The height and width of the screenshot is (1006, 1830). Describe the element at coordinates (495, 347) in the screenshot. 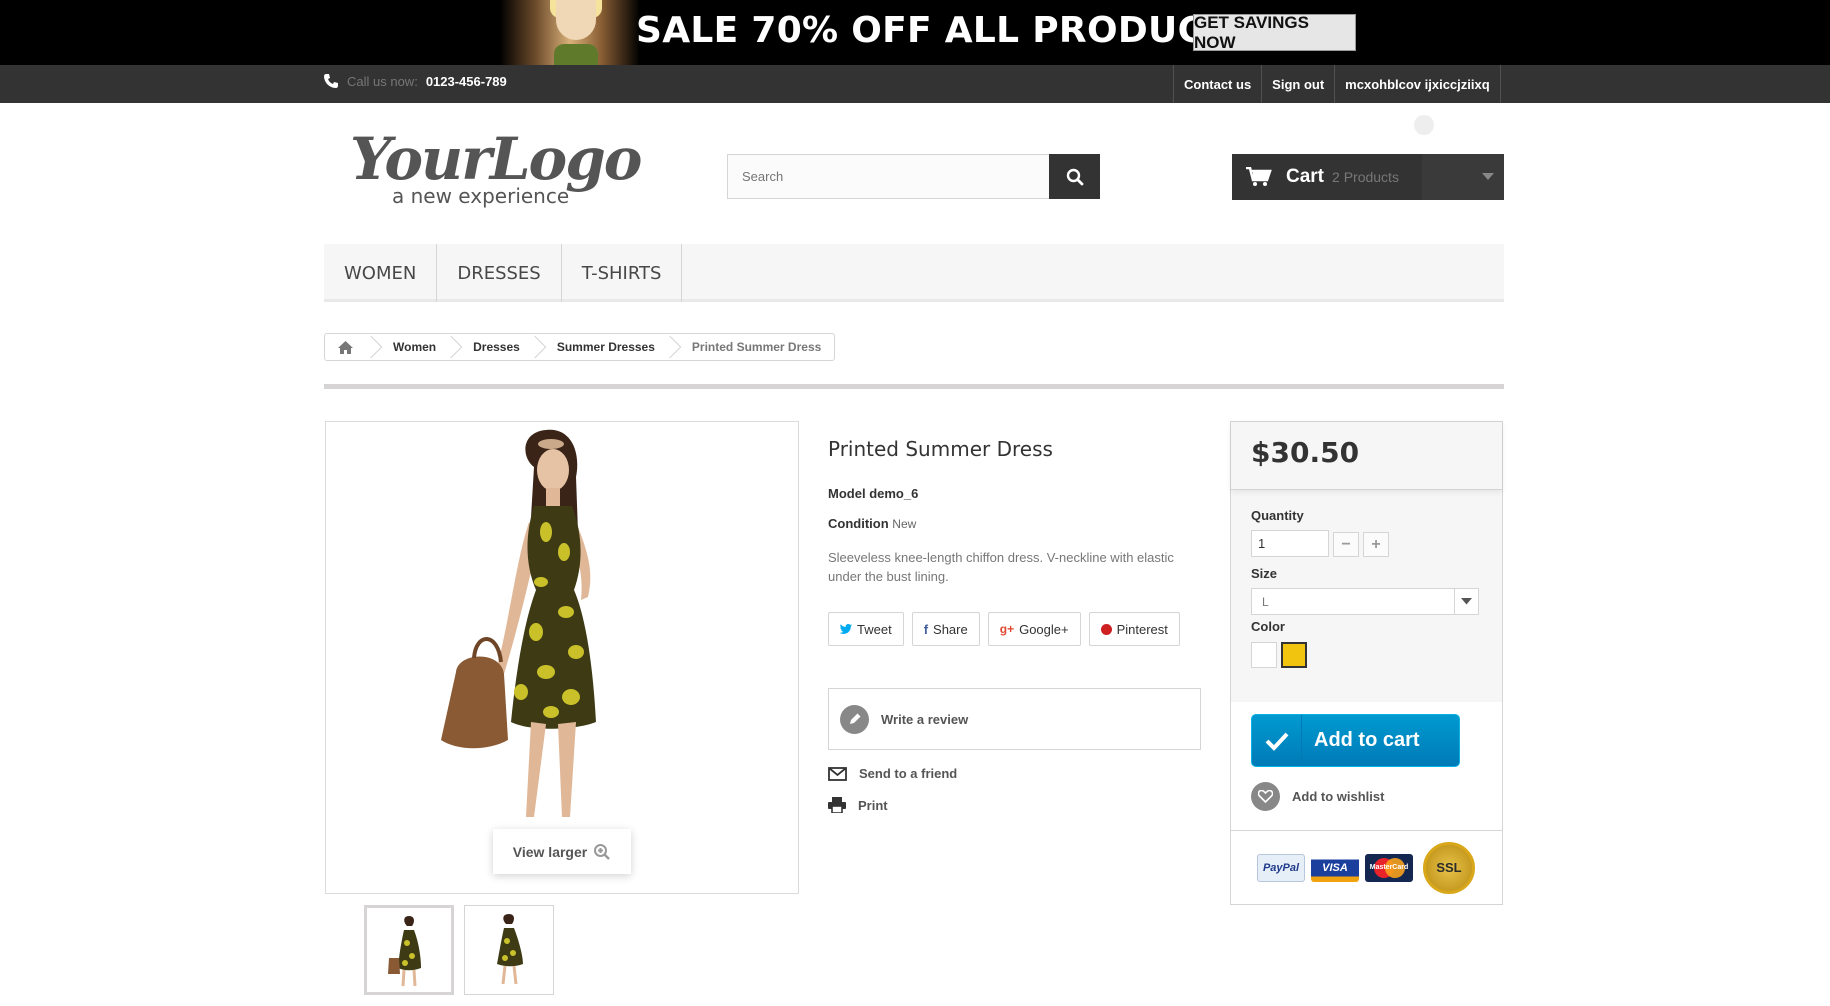

I see `breadcrumb-dresses: Dresses` at that location.